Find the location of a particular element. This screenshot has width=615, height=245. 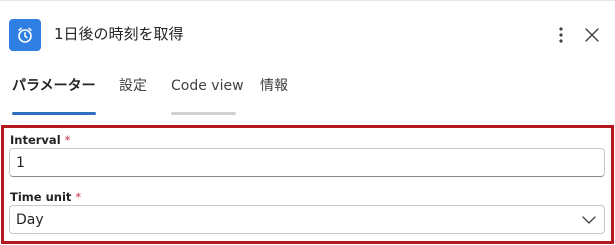

interval-label: Interval * is located at coordinates (40, 140).